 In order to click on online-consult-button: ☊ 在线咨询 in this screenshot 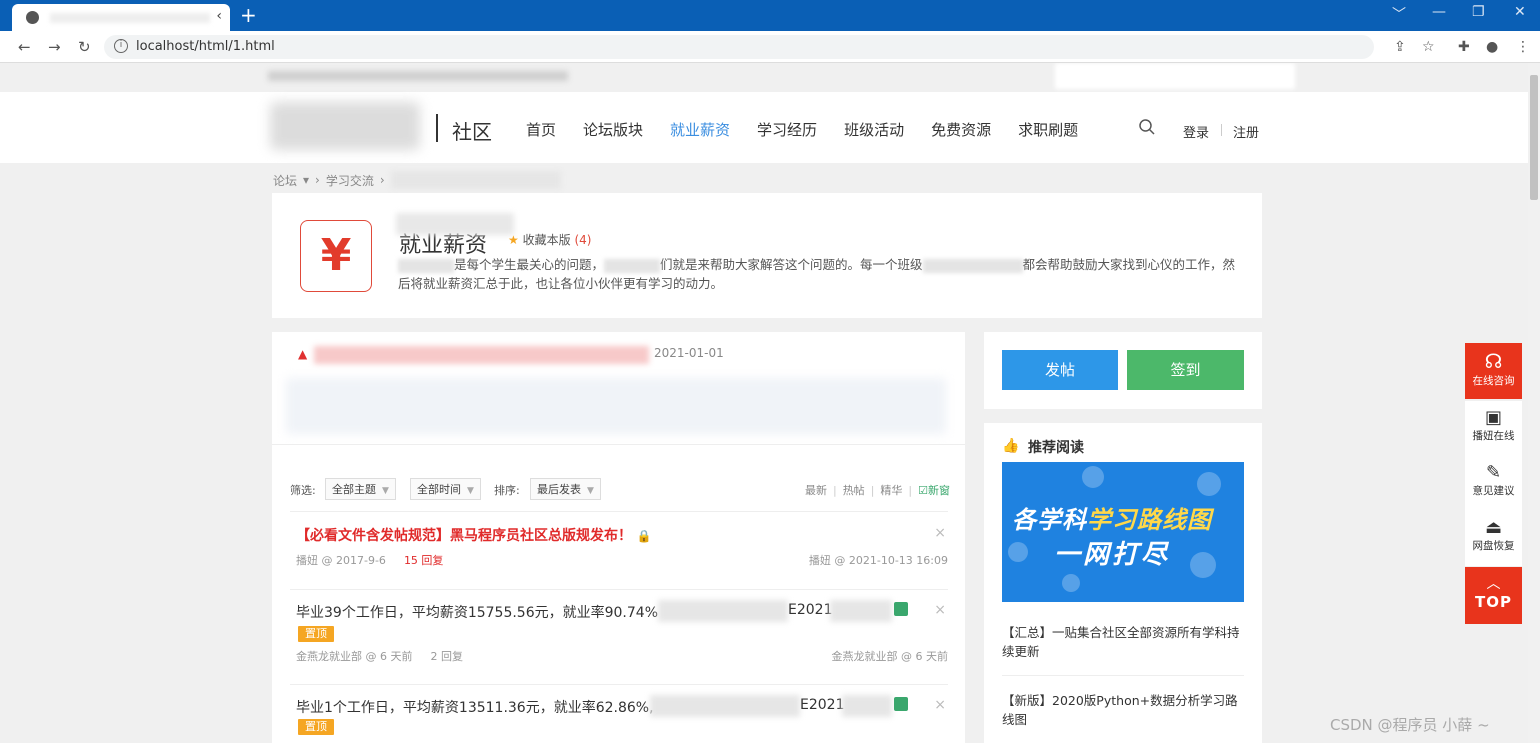, I will do `click(1493, 371)`.